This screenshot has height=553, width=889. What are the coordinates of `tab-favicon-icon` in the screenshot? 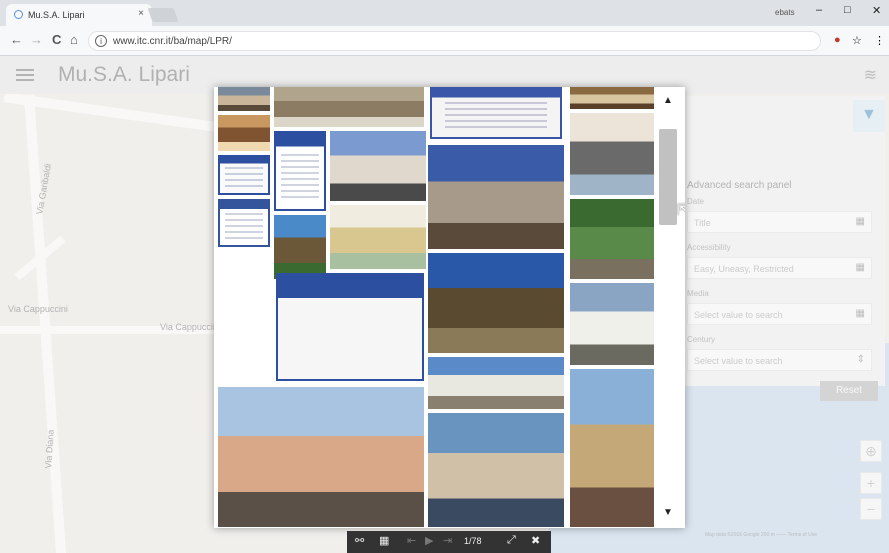 It's located at (18, 14).